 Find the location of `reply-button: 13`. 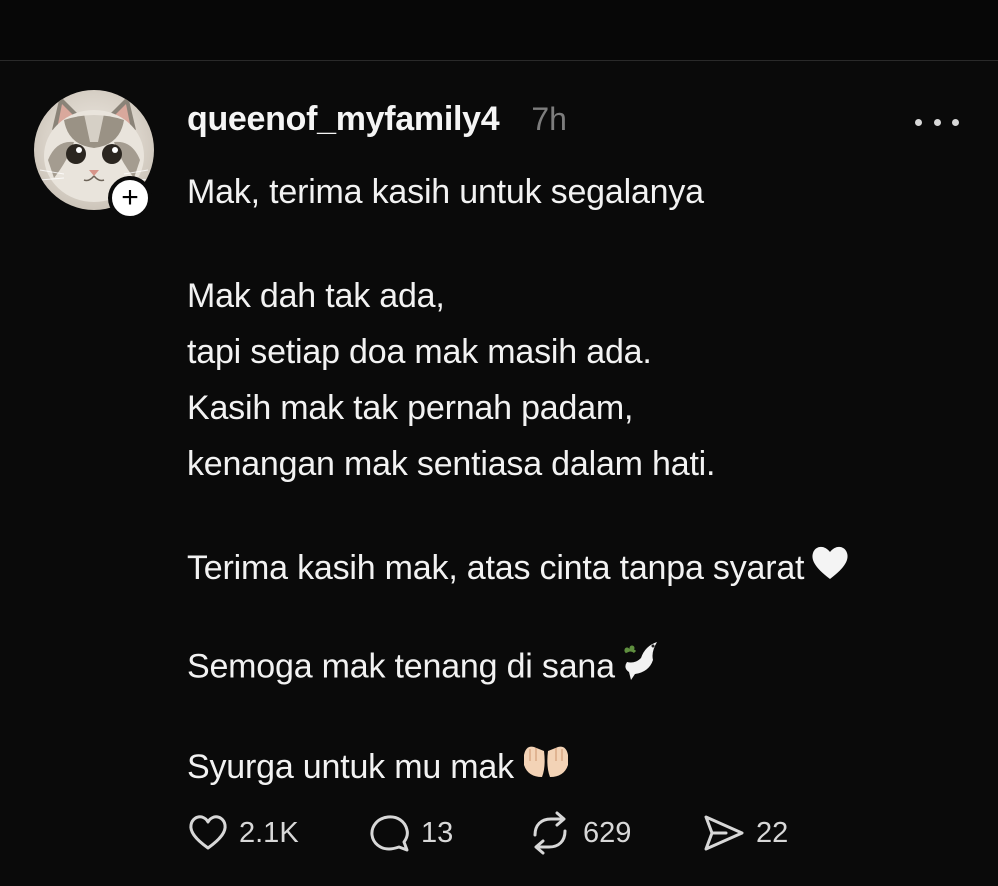

reply-button: 13 is located at coordinates (410, 833).